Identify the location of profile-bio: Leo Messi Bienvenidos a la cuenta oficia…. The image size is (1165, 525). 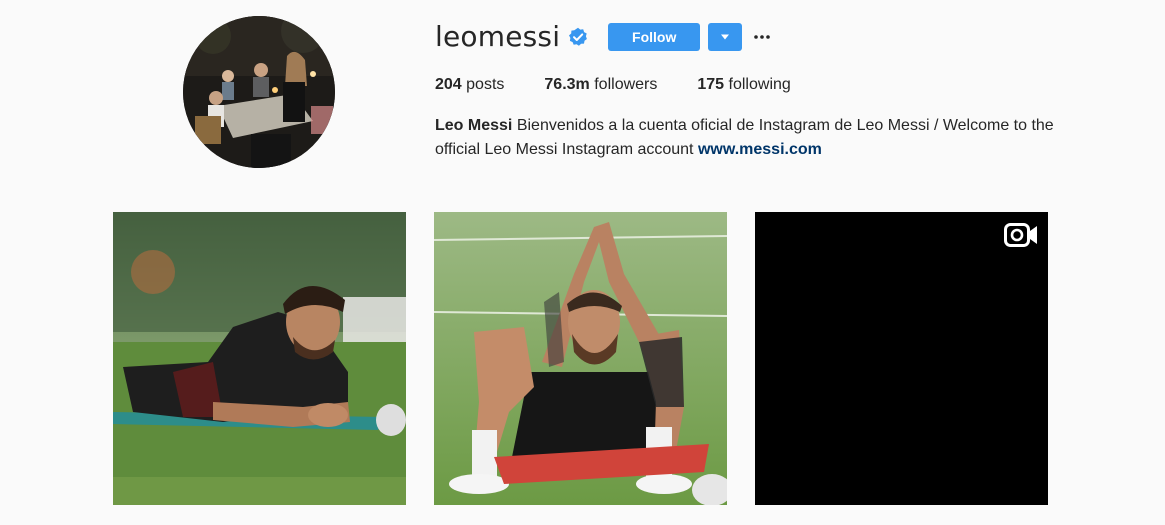
(755, 138).